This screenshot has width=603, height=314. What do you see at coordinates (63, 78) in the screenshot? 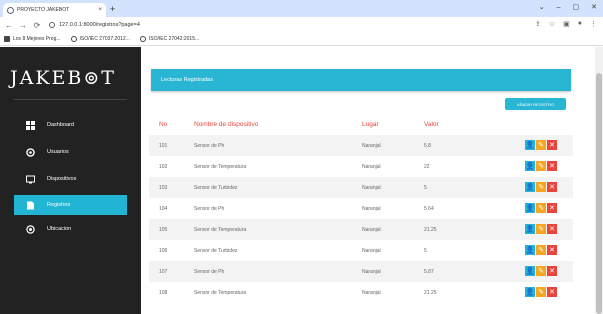
I see `app-logo: JAKEB⊚T` at bounding box center [63, 78].